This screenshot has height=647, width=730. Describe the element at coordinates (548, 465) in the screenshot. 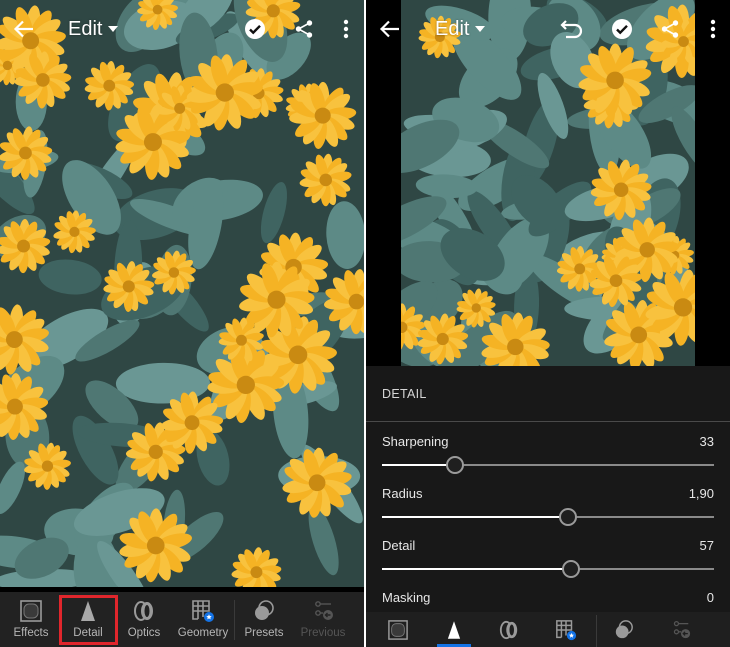

I see `sharpening-slider` at that location.